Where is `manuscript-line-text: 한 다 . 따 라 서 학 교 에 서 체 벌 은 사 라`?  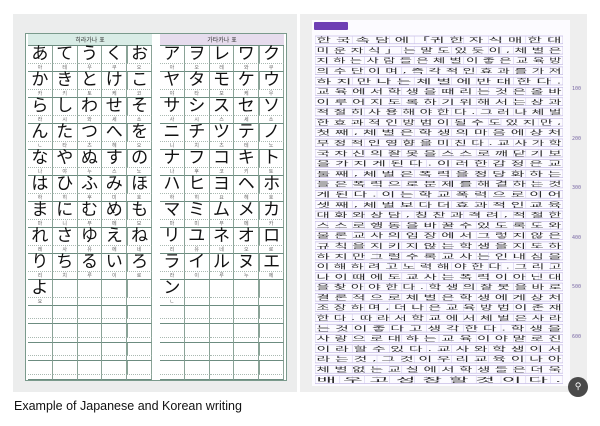 manuscript-line-text: 한 다 . 따 라 서 학 교 에 서 체 벌 은 사 라 is located at coordinates (439, 317).